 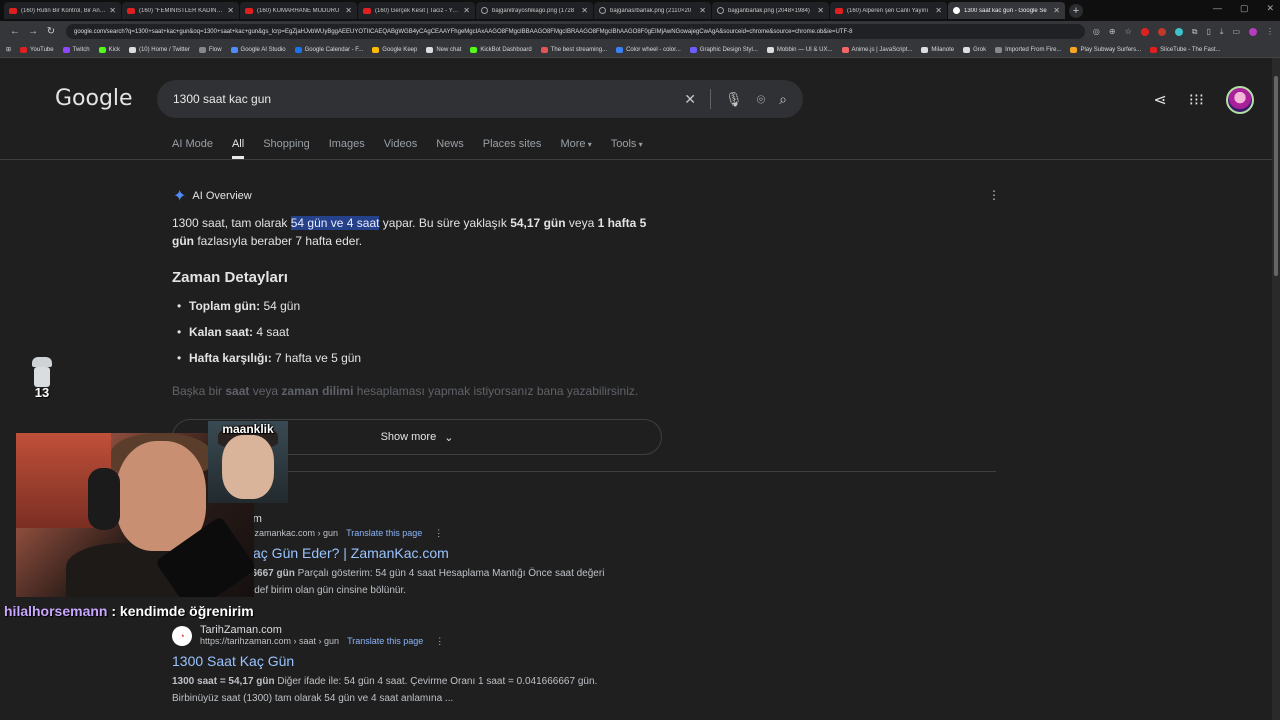 I want to click on apps-icon: ⁝⁝⁝, so click(x=1196, y=100).